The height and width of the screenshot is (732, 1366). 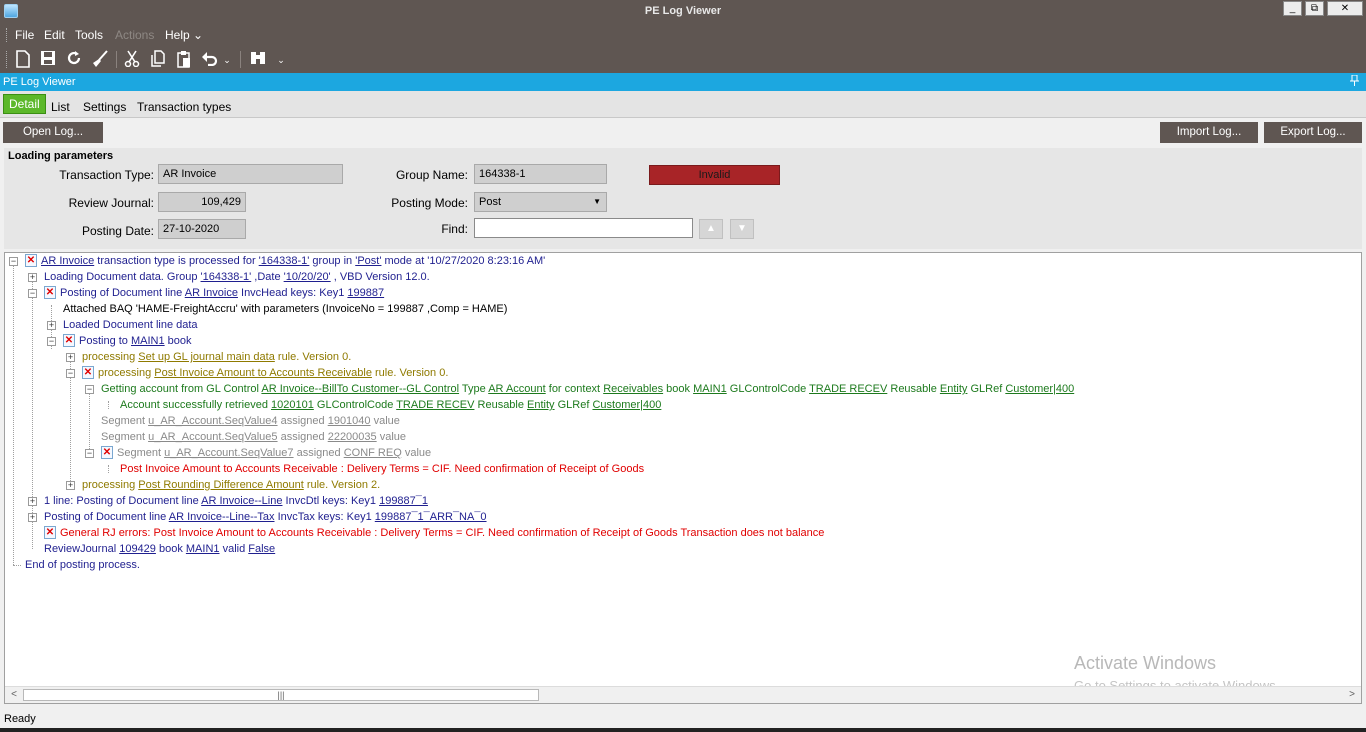 I want to click on pane-title: PE Log Viewer, so click(x=39, y=82).